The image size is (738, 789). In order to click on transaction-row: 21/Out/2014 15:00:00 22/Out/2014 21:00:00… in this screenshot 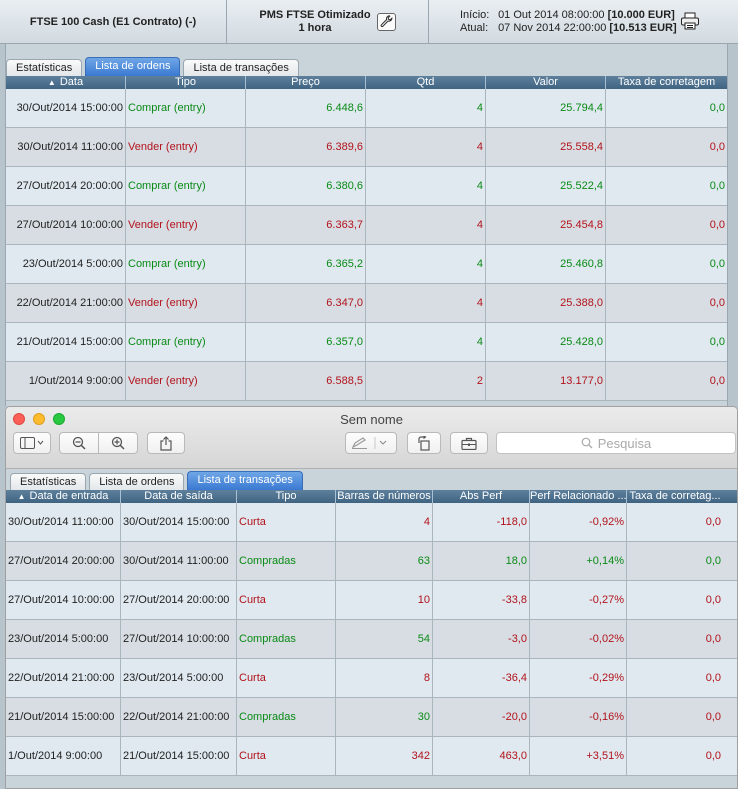, I will do `click(371, 717)`.